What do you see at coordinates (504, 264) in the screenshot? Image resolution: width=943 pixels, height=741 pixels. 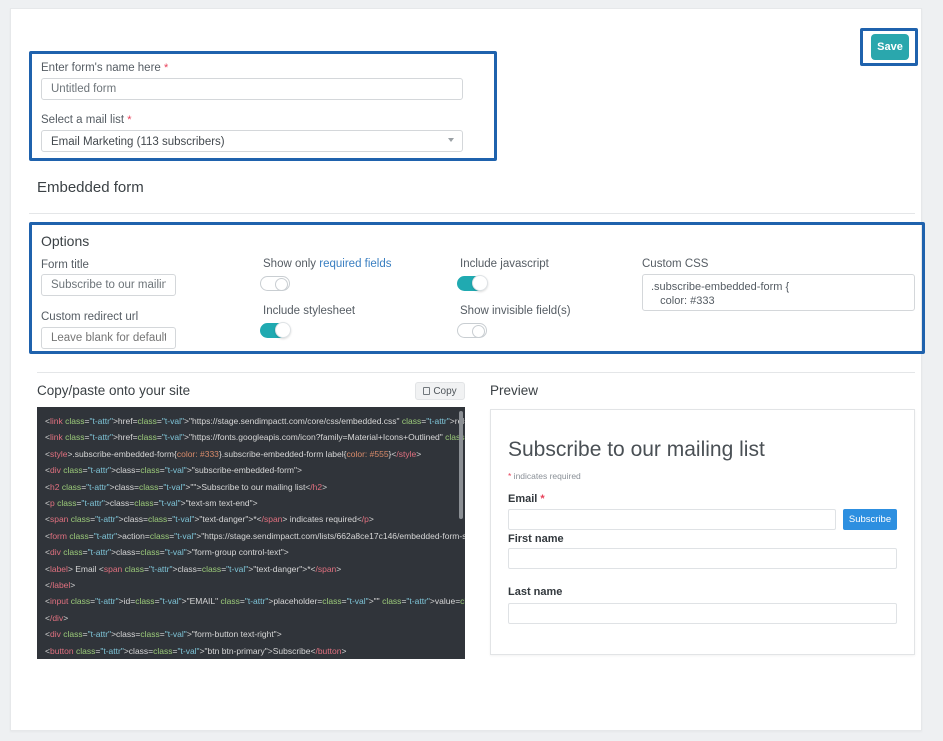 I see `include-javascript-label: Include javascript` at bounding box center [504, 264].